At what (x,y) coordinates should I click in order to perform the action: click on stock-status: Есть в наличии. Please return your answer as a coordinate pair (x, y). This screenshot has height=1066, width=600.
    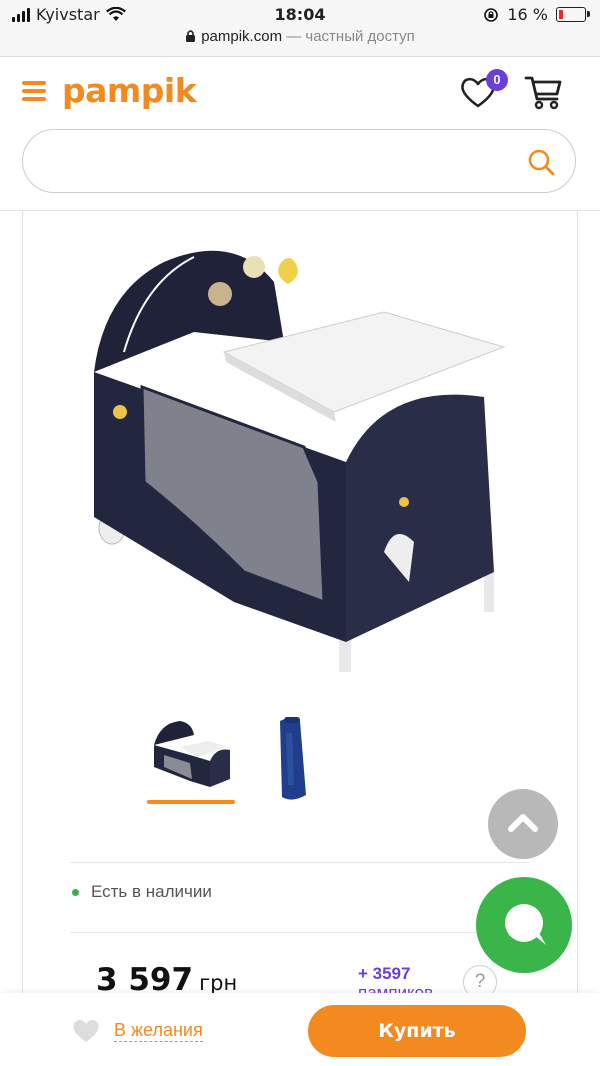
    Looking at the image, I should click on (142, 892).